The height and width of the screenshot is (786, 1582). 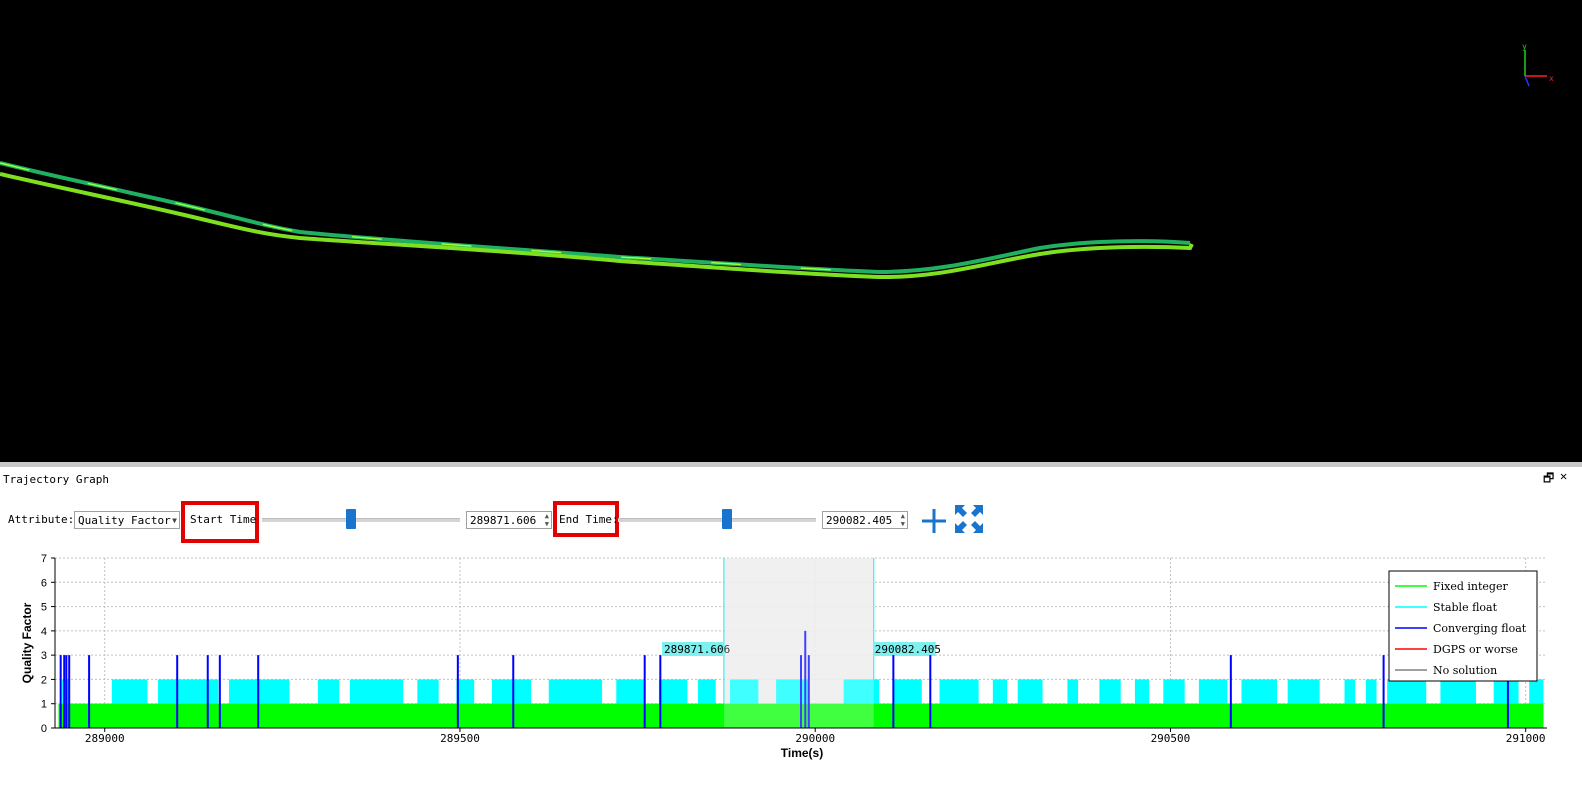 What do you see at coordinates (815, 738) in the screenshot?
I see `x-tick-label: 290000` at bounding box center [815, 738].